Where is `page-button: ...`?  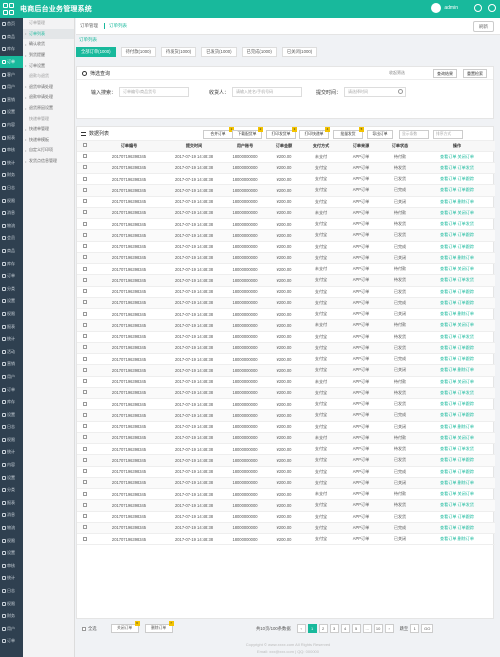
page-button: ... is located at coordinates (367, 628).